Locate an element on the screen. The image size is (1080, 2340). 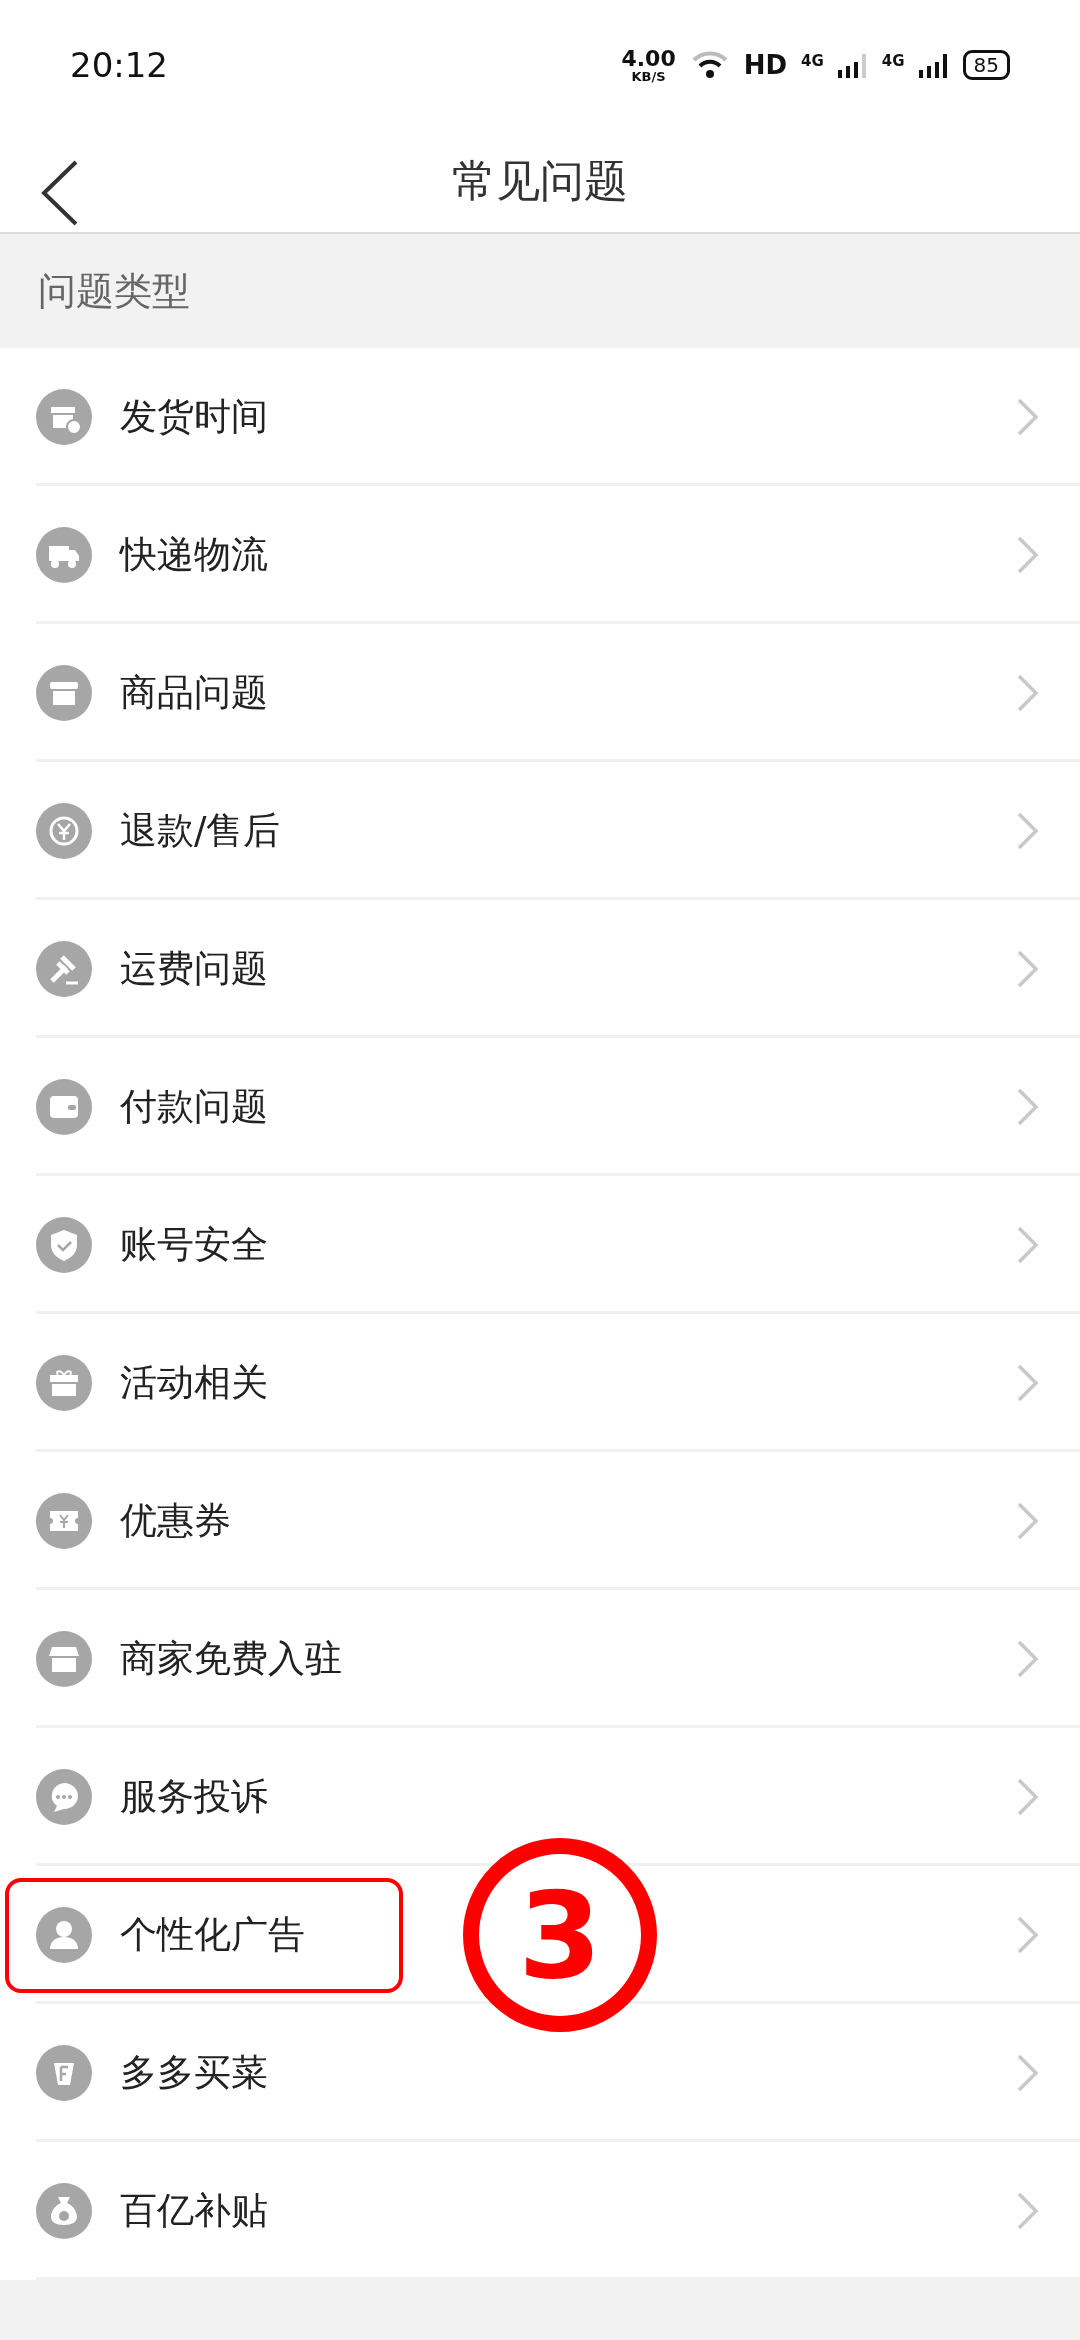
faq-item: 优惠券 is located at coordinates (540, 1521).